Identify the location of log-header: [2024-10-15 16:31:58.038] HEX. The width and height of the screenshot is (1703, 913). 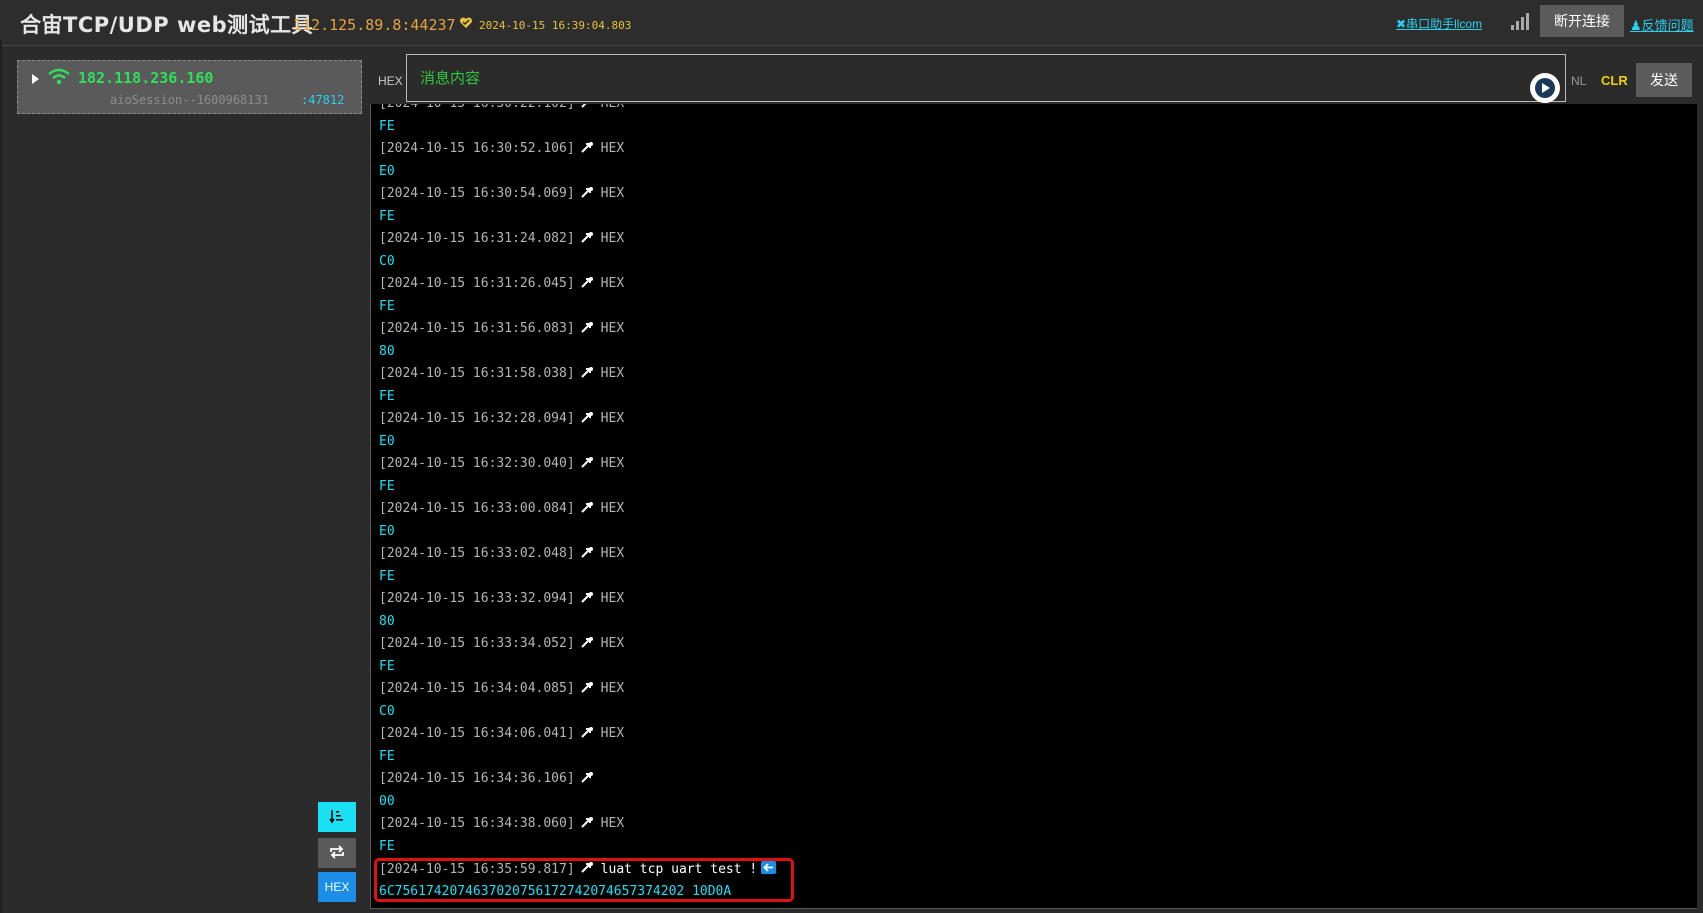
(501, 377).